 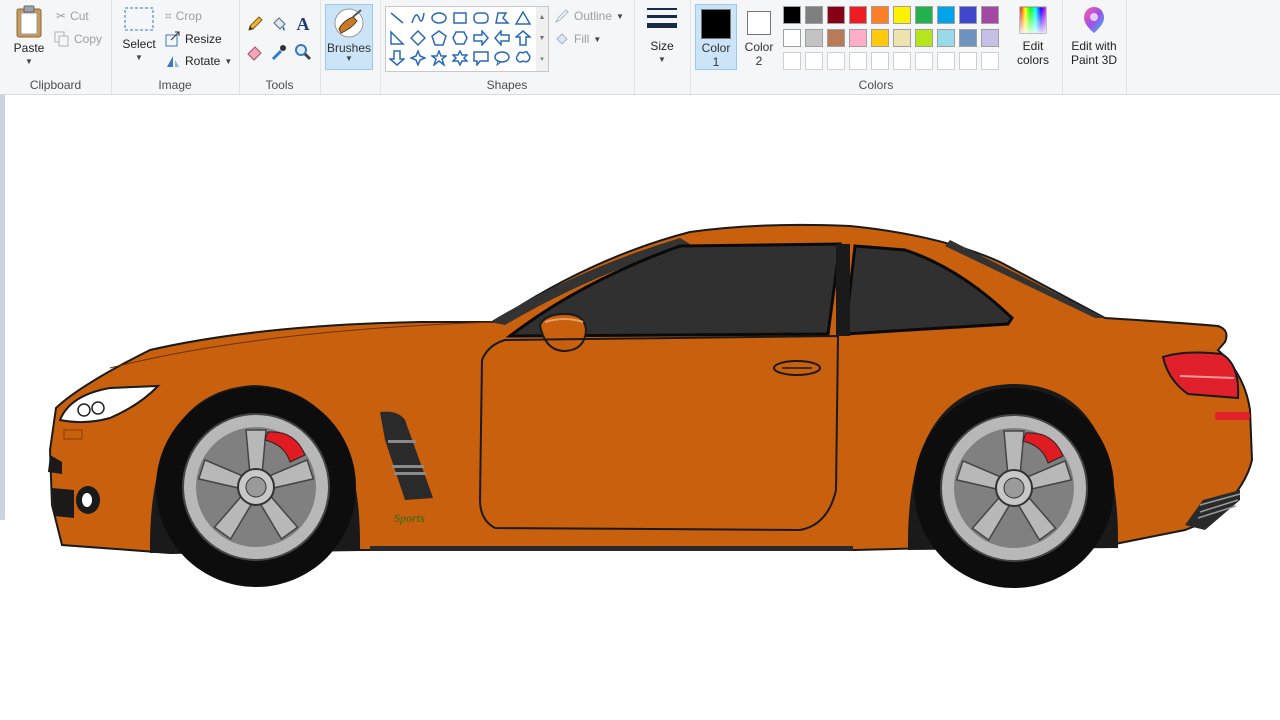 I want to click on brushes-label: Brushes, so click(x=349, y=48).